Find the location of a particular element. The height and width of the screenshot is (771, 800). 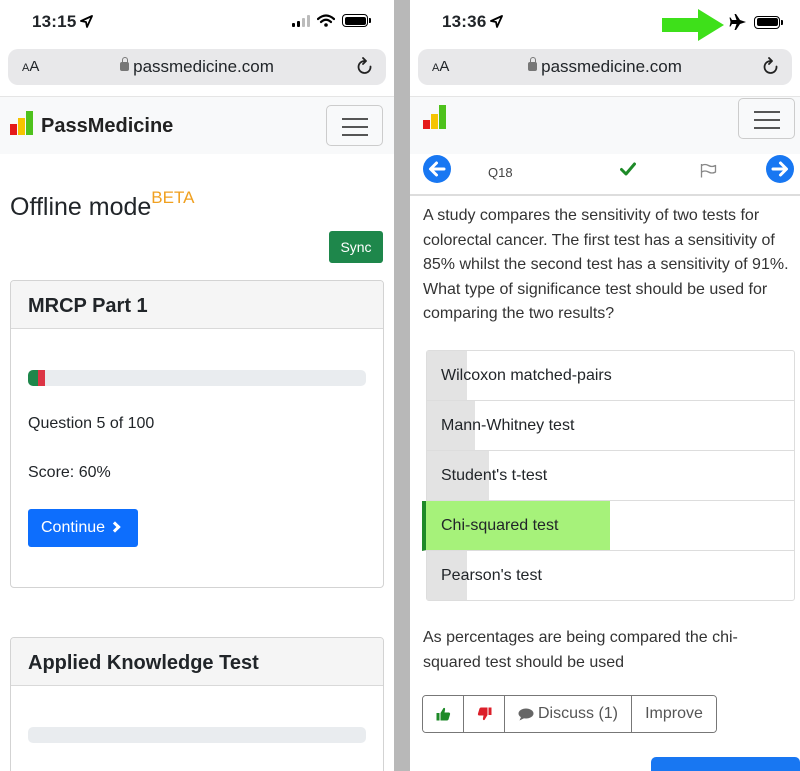

site-navbar is located at coordinates (605, 125).